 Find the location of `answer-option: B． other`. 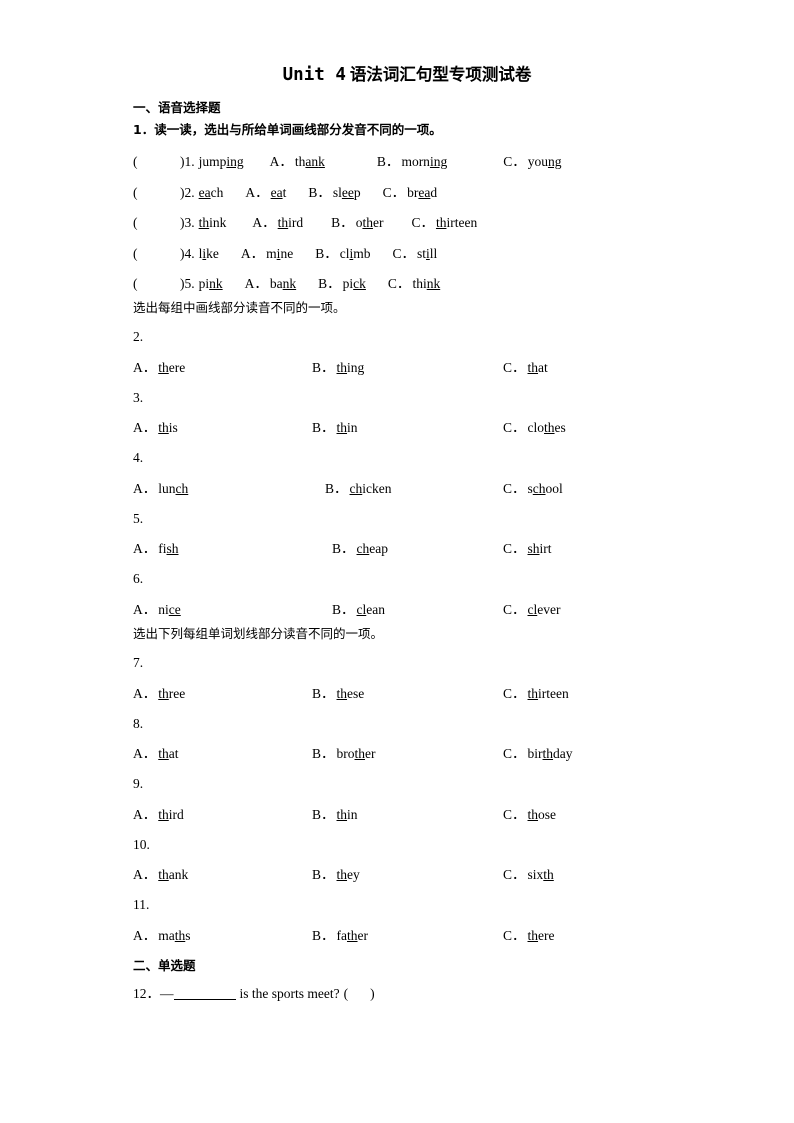

answer-option: B． other is located at coordinates (357, 223).